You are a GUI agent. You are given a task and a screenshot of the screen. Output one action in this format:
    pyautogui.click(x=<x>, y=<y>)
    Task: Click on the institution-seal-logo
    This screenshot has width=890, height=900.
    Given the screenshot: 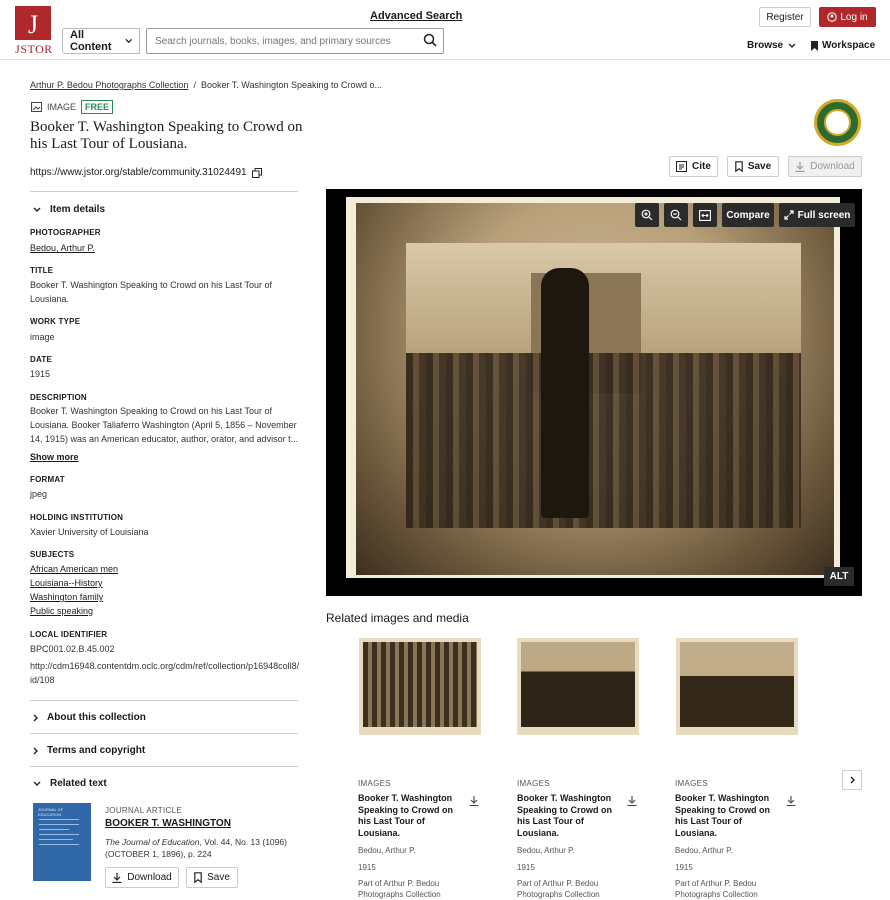 What is the action you would take?
    pyautogui.click(x=837, y=122)
    